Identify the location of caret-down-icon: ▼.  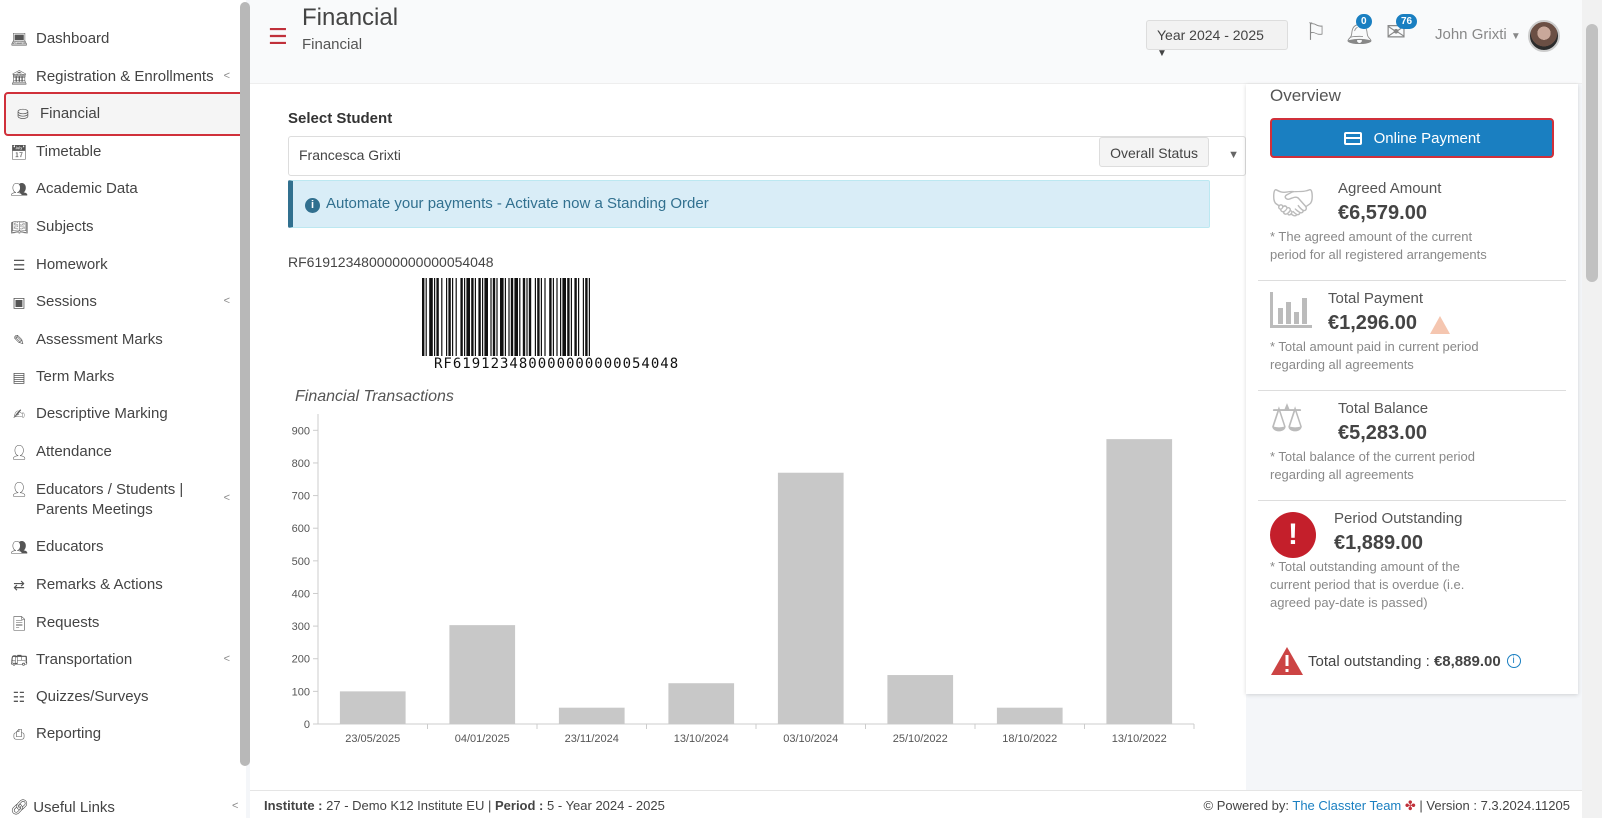
(1515, 36).